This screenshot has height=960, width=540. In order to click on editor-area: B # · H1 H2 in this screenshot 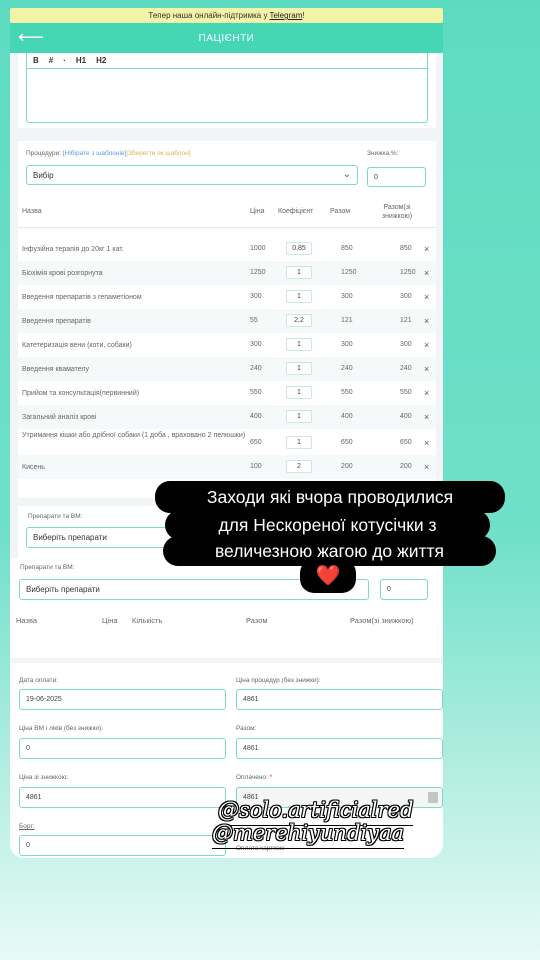, I will do `click(227, 88)`.